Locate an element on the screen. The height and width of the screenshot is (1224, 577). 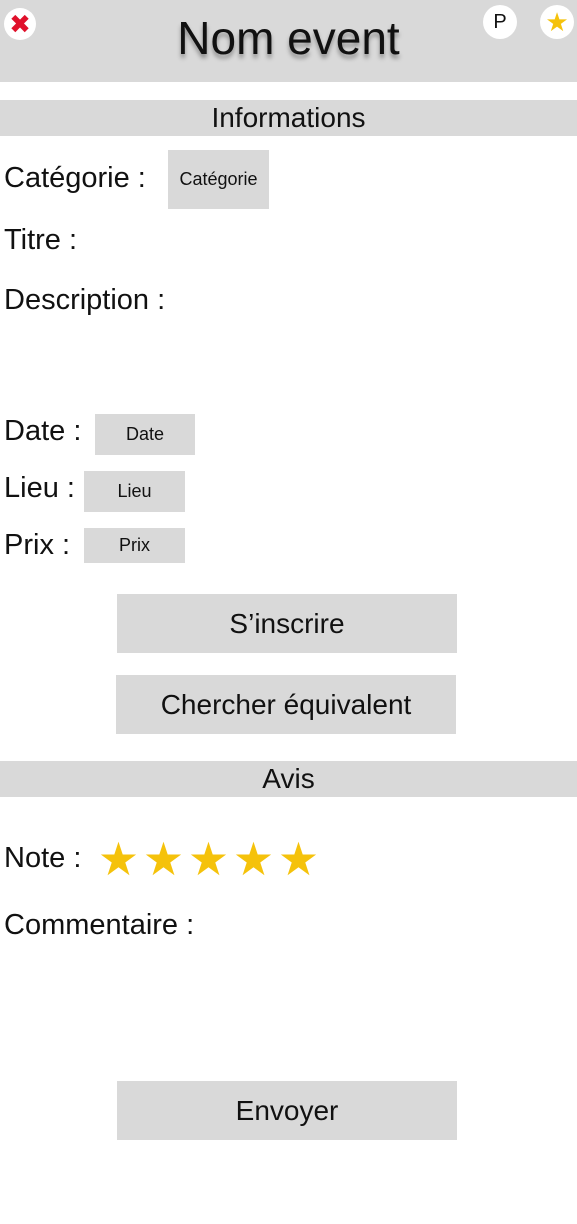
find-equivalent-button: Chercher équivalent is located at coordinates (286, 704).